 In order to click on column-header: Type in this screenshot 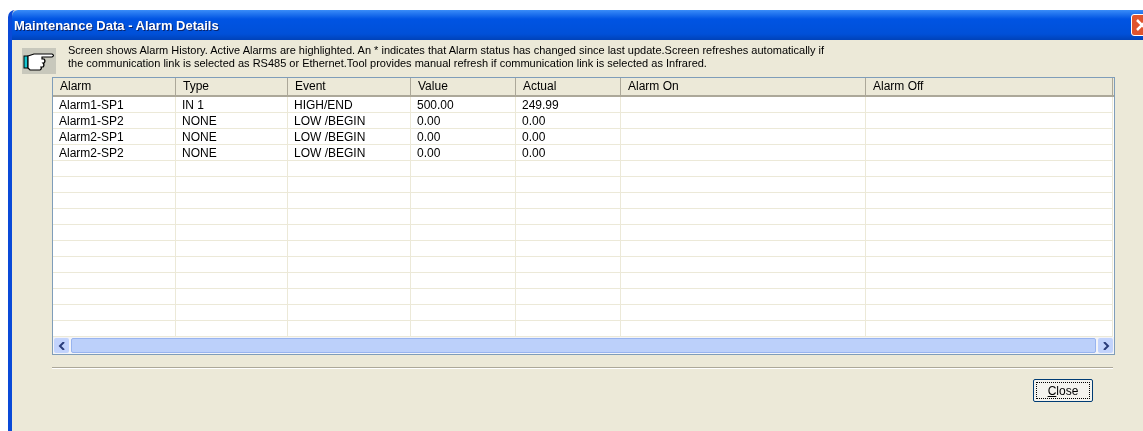, I will do `click(232, 86)`.